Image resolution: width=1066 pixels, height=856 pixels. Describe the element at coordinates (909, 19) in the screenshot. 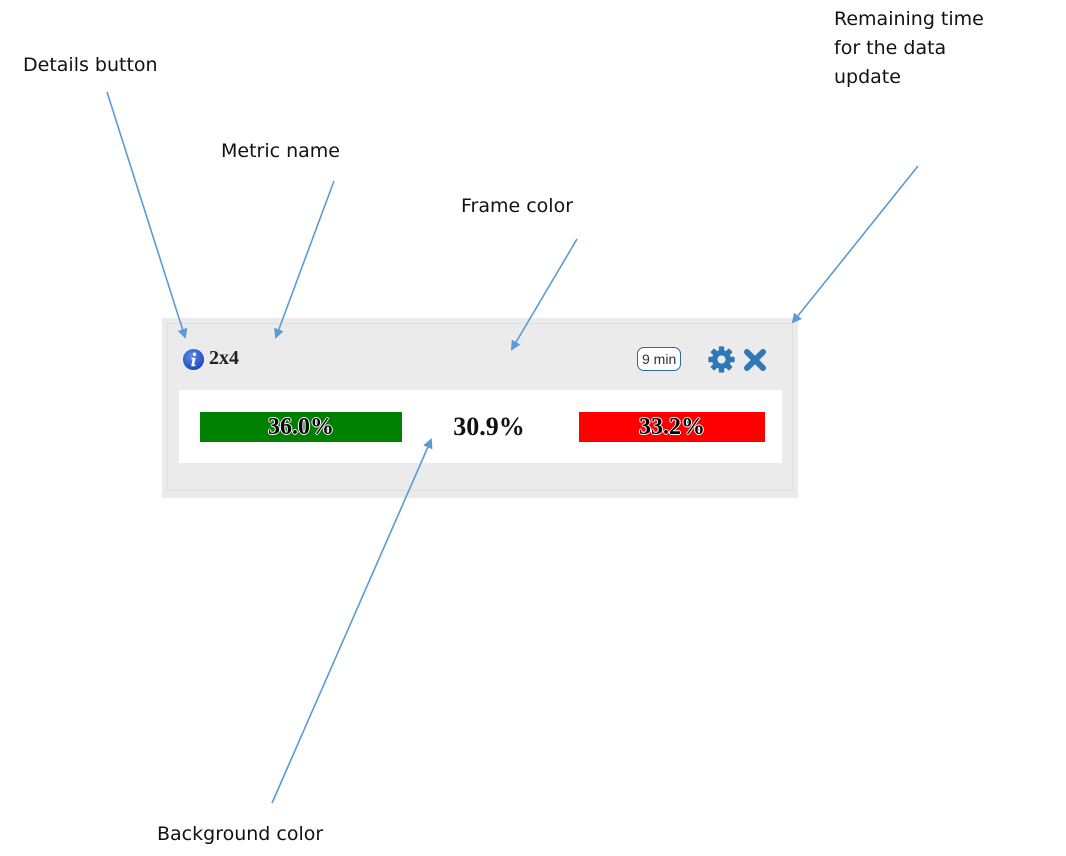

I see `annotation-remaining-time-line-1: Remaining time` at that location.